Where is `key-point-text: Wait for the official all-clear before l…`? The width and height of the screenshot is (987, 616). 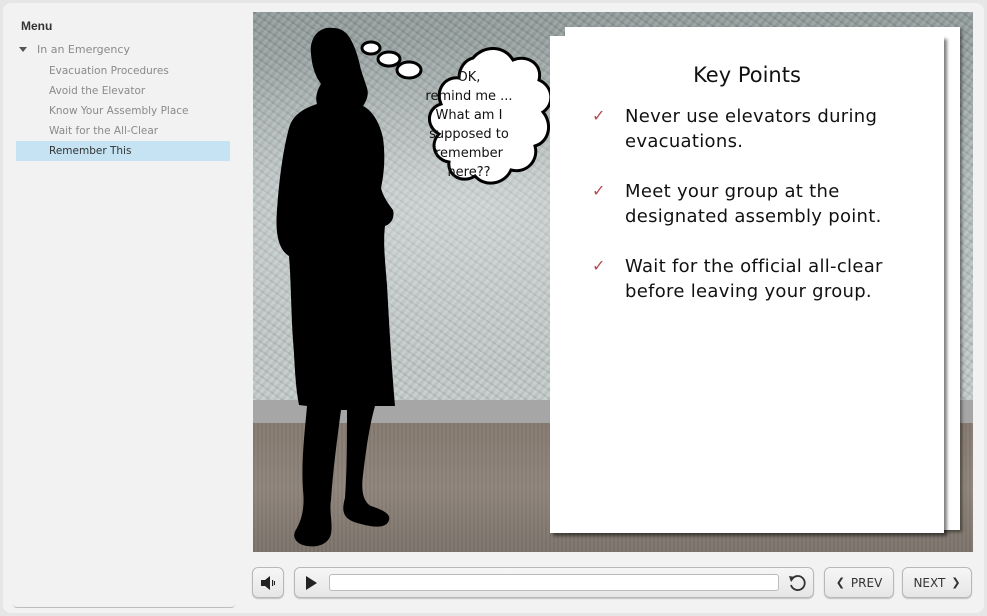 key-point-text: Wait for the official all-clear before l… is located at coordinates (754, 279).